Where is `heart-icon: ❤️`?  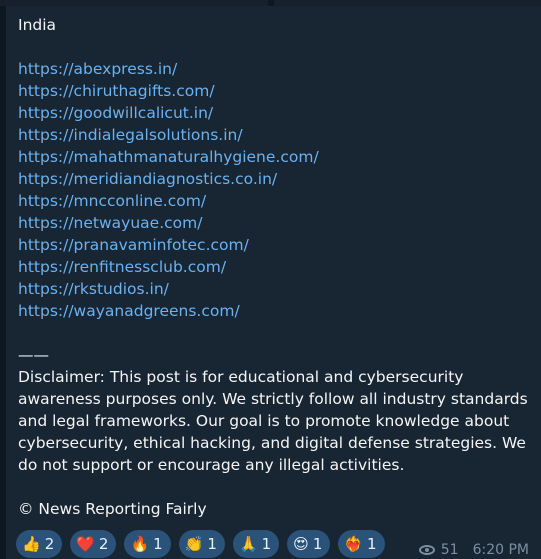 heart-icon: ❤️ is located at coordinates (85, 544).